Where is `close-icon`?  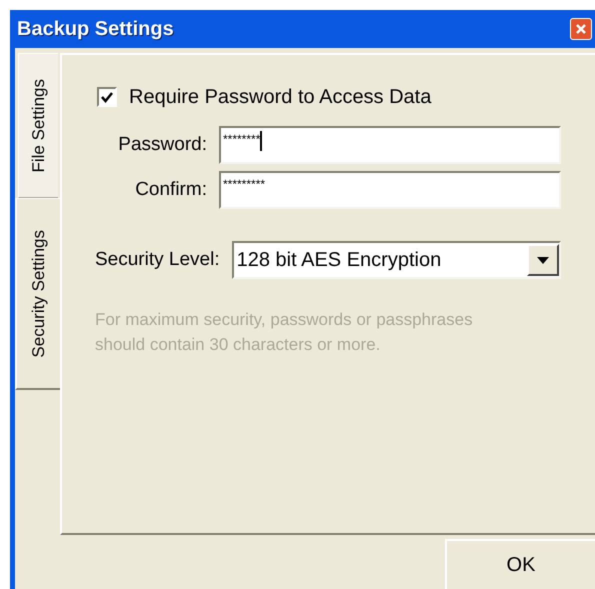
close-icon is located at coordinates (581, 29).